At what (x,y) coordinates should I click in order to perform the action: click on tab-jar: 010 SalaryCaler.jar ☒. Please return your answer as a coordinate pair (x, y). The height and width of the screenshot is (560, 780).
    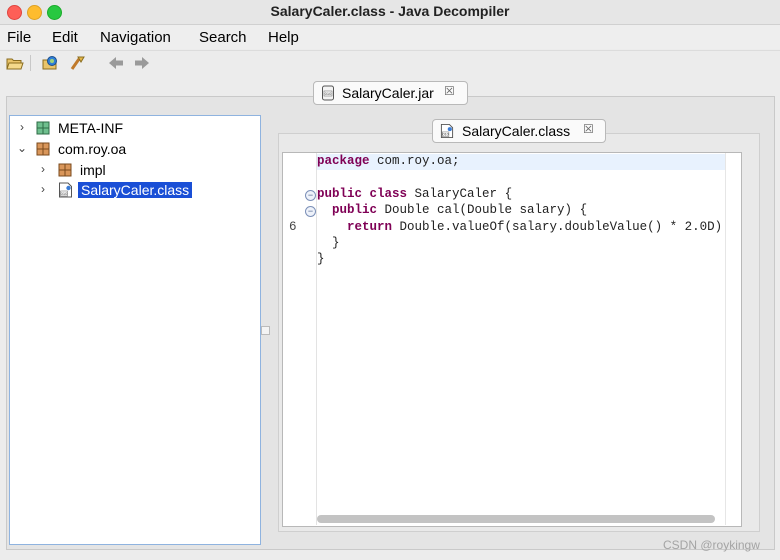
    Looking at the image, I should click on (390, 93).